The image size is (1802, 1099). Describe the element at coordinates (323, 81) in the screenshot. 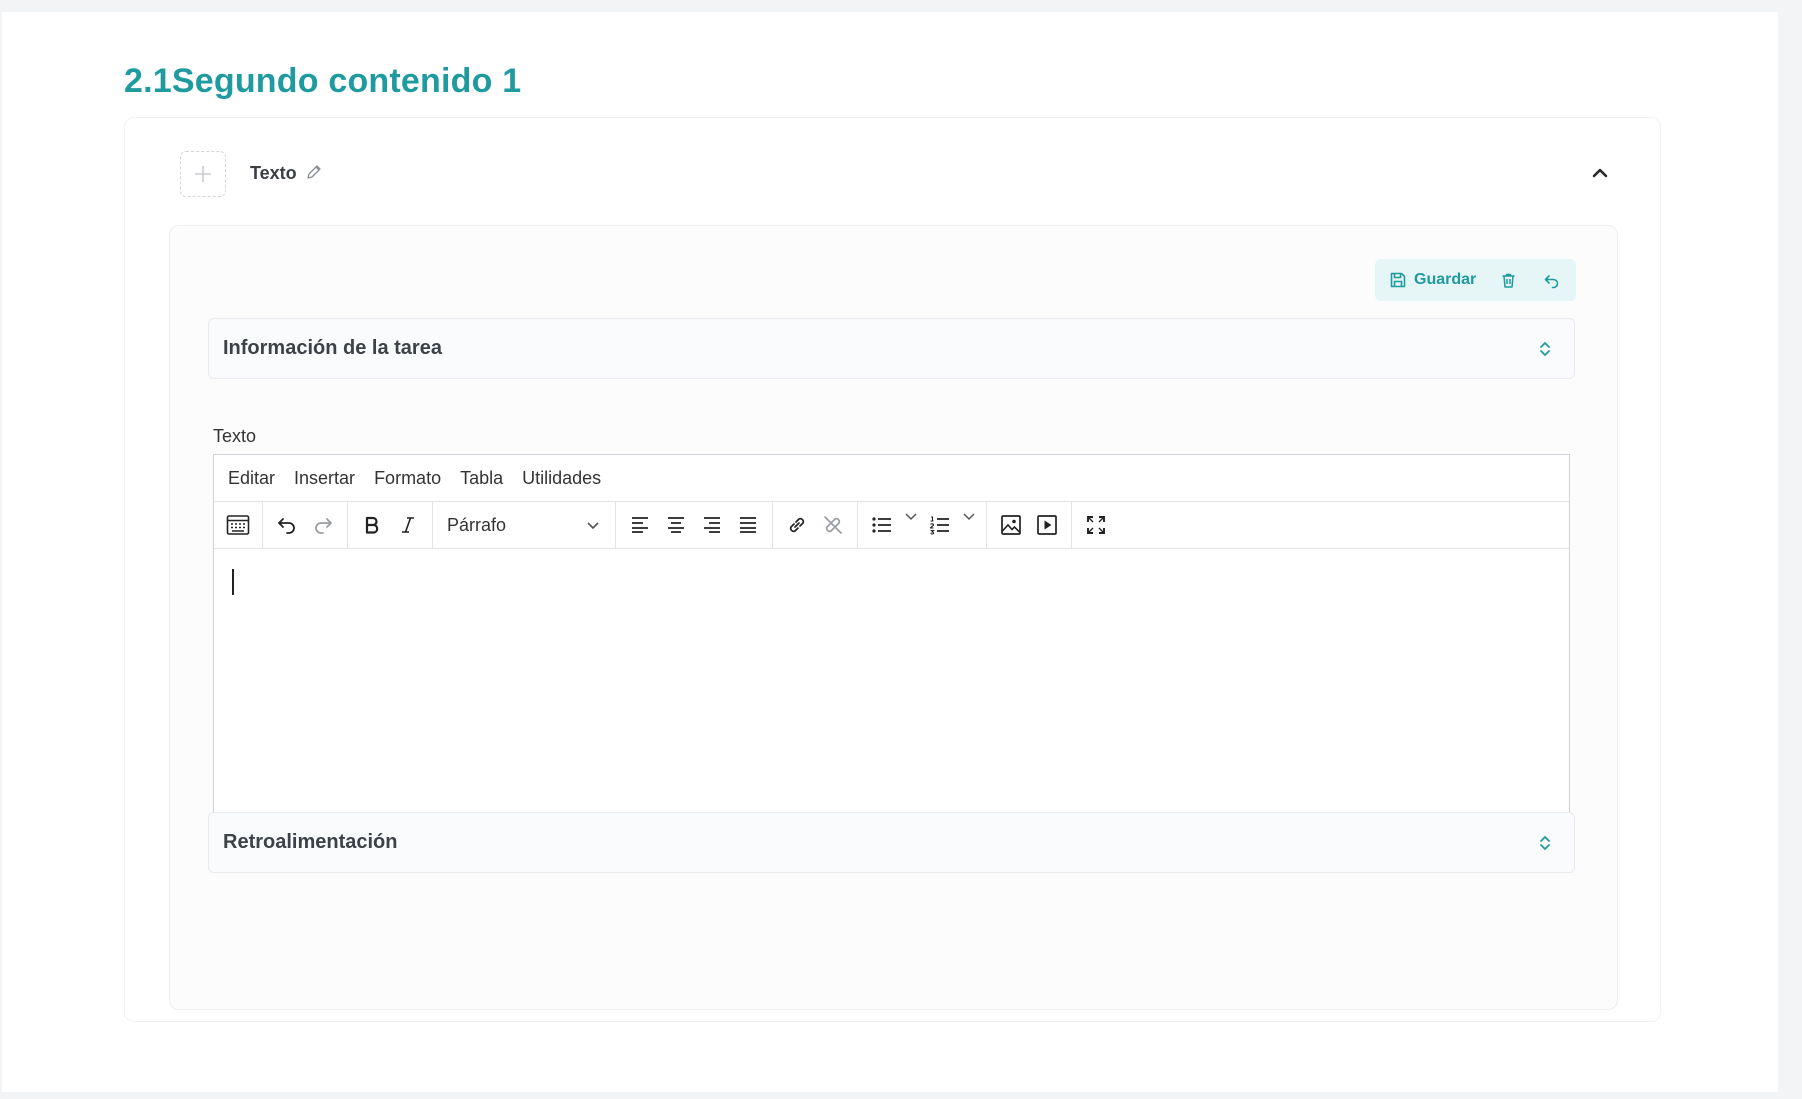

I see `page-title: 2.1Segundo contenido 1` at that location.